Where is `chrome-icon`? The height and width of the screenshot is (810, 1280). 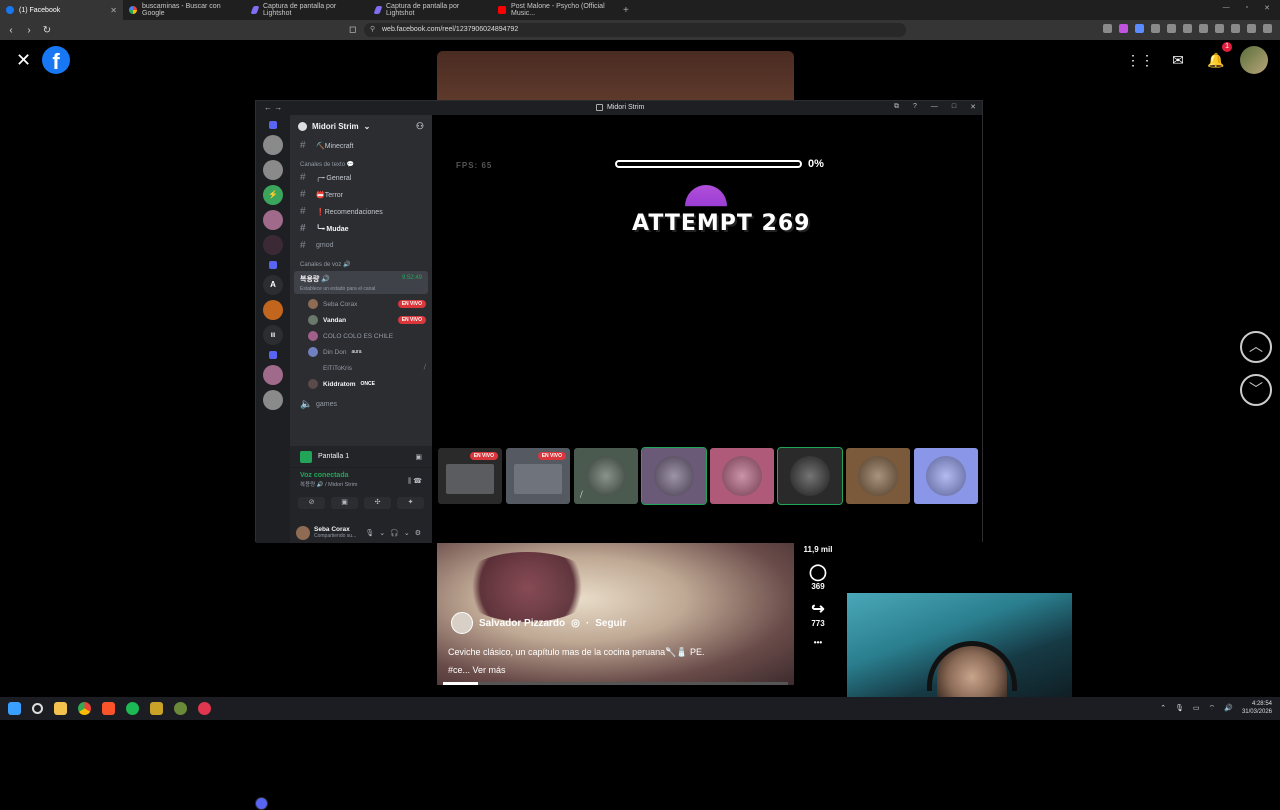 chrome-icon is located at coordinates (84, 708).